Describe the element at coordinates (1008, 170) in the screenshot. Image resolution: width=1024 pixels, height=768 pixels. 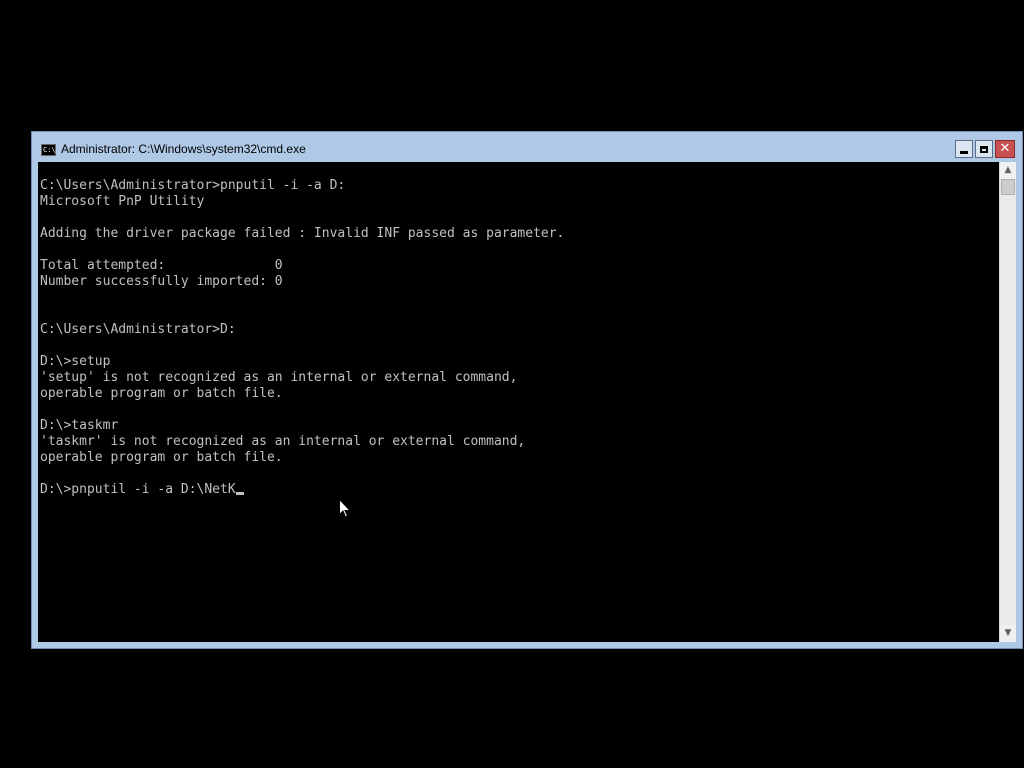
I see `scroll-up-arrow-icon: ▲` at that location.